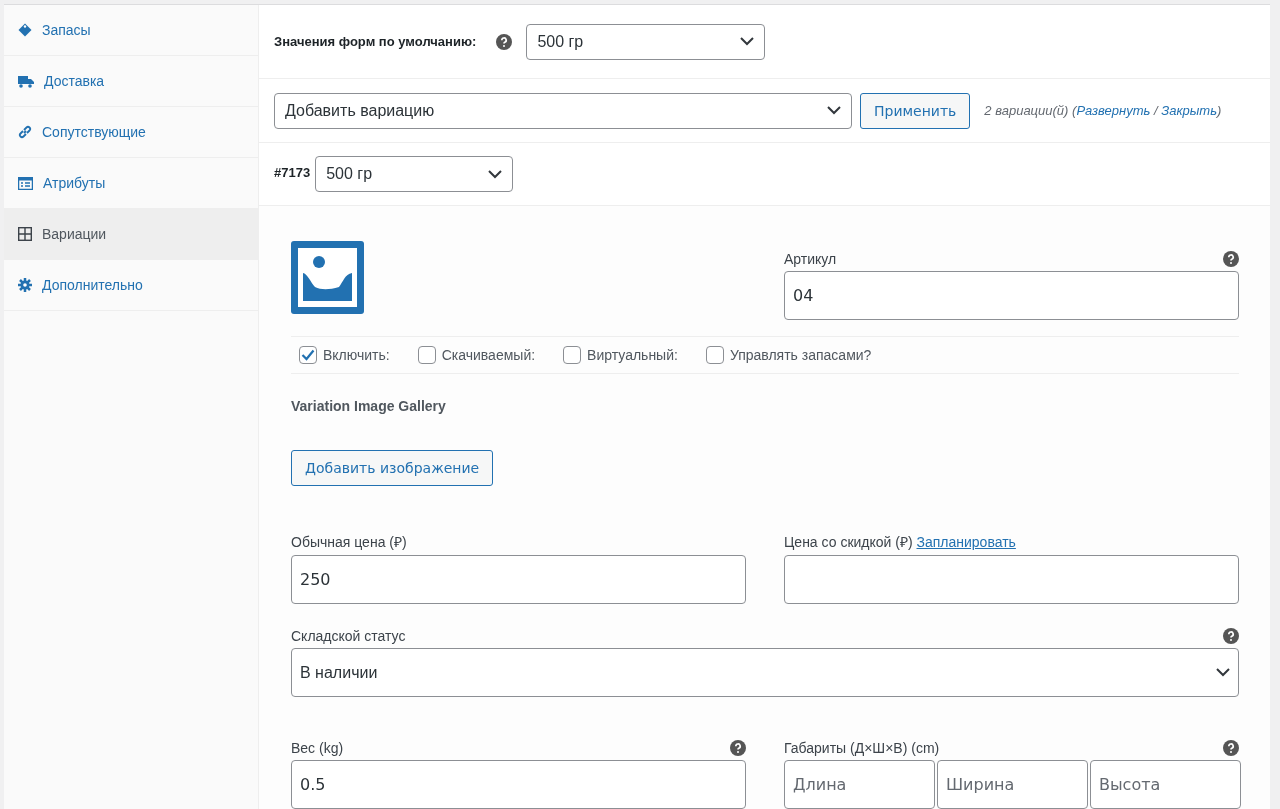 This screenshot has height=809, width=1280. I want to click on regular-price-label: Обычная цена (₽), so click(349, 542).